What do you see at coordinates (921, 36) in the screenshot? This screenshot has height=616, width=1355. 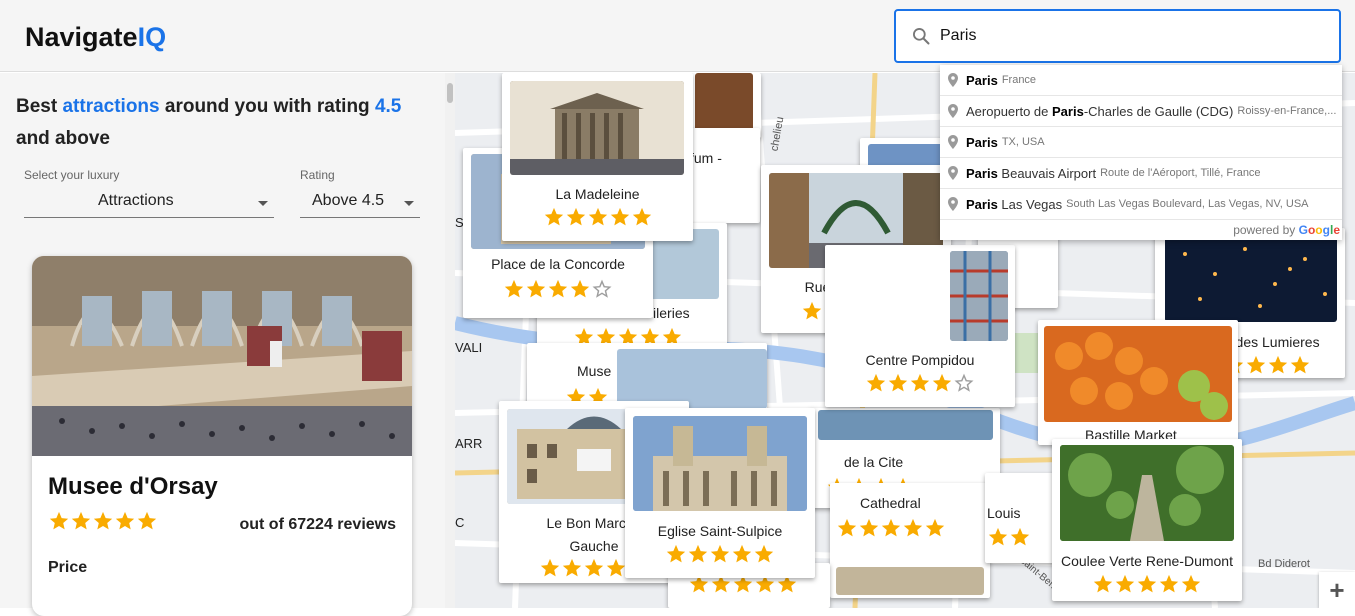 I see `search-icon` at bounding box center [921, 36].